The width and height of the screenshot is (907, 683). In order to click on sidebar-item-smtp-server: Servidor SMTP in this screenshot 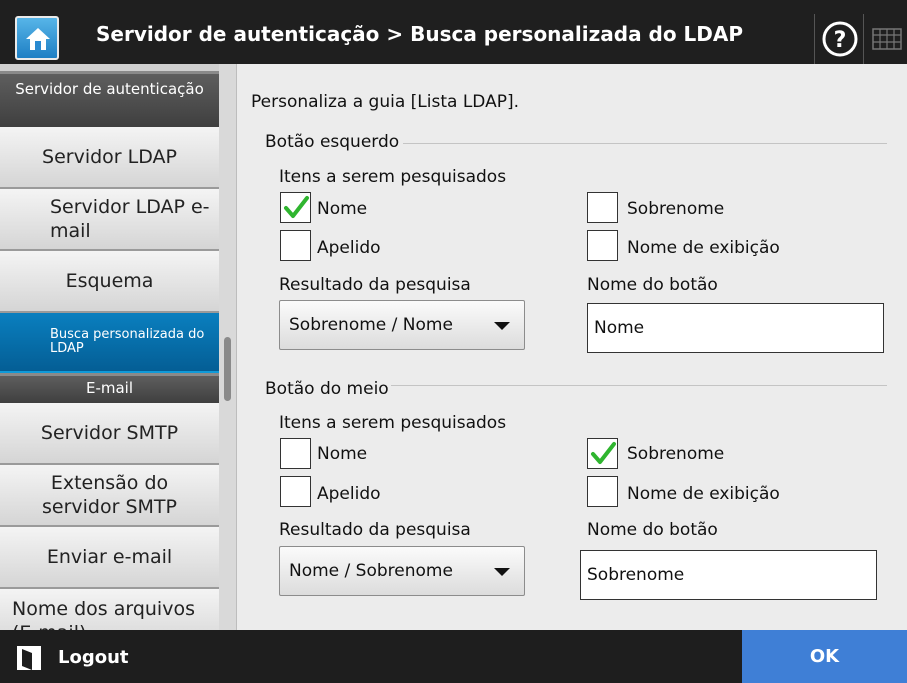, I will do `click(109, 434)`.